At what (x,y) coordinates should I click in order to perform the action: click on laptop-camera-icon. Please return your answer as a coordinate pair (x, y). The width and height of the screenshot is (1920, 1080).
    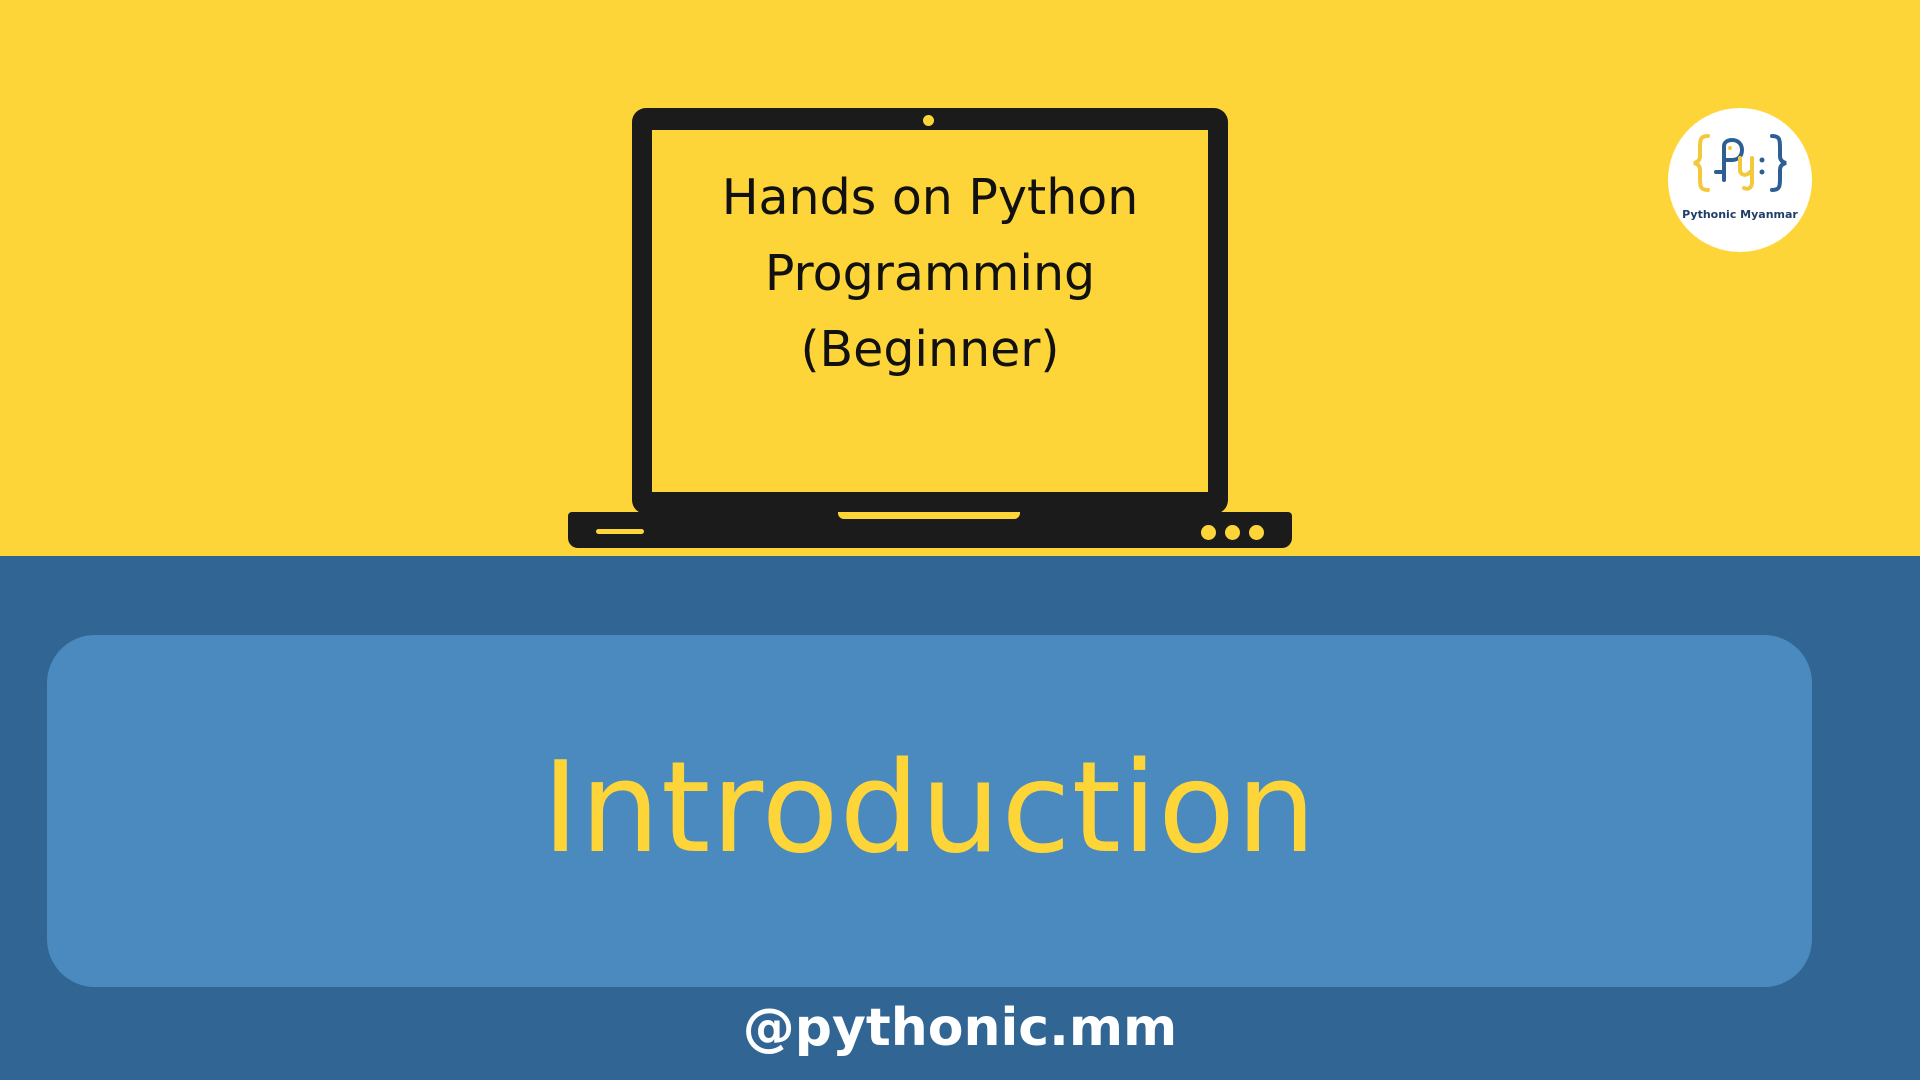
    Looking at the image, I should click on (928, 120).